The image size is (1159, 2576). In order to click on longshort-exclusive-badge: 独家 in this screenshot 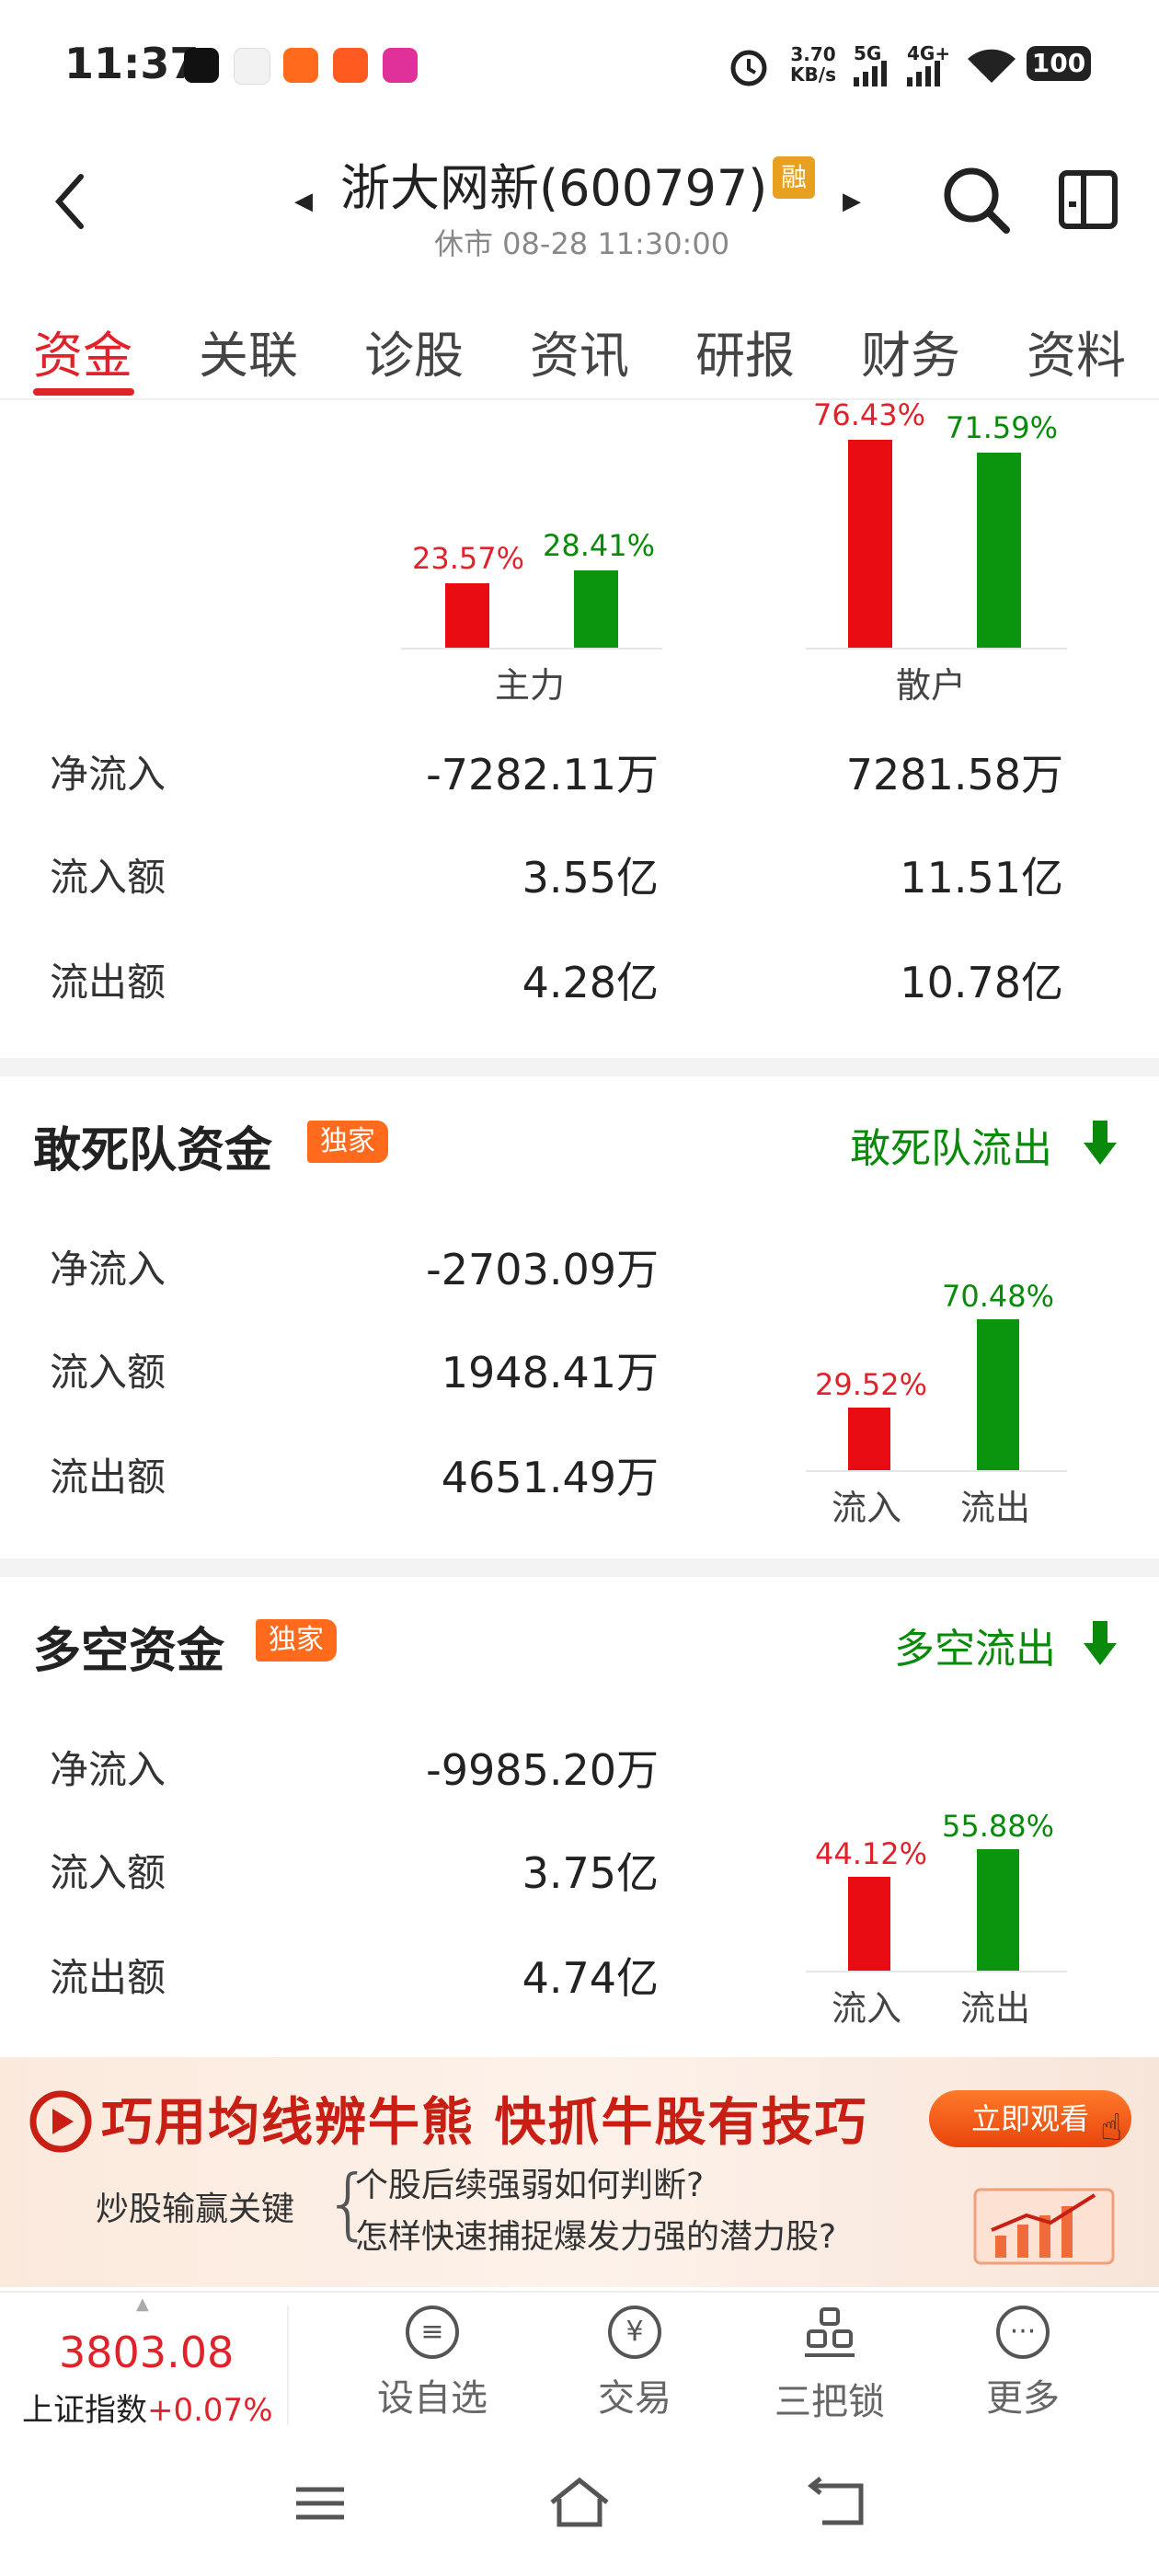, I will do `click(296, 1640)`.